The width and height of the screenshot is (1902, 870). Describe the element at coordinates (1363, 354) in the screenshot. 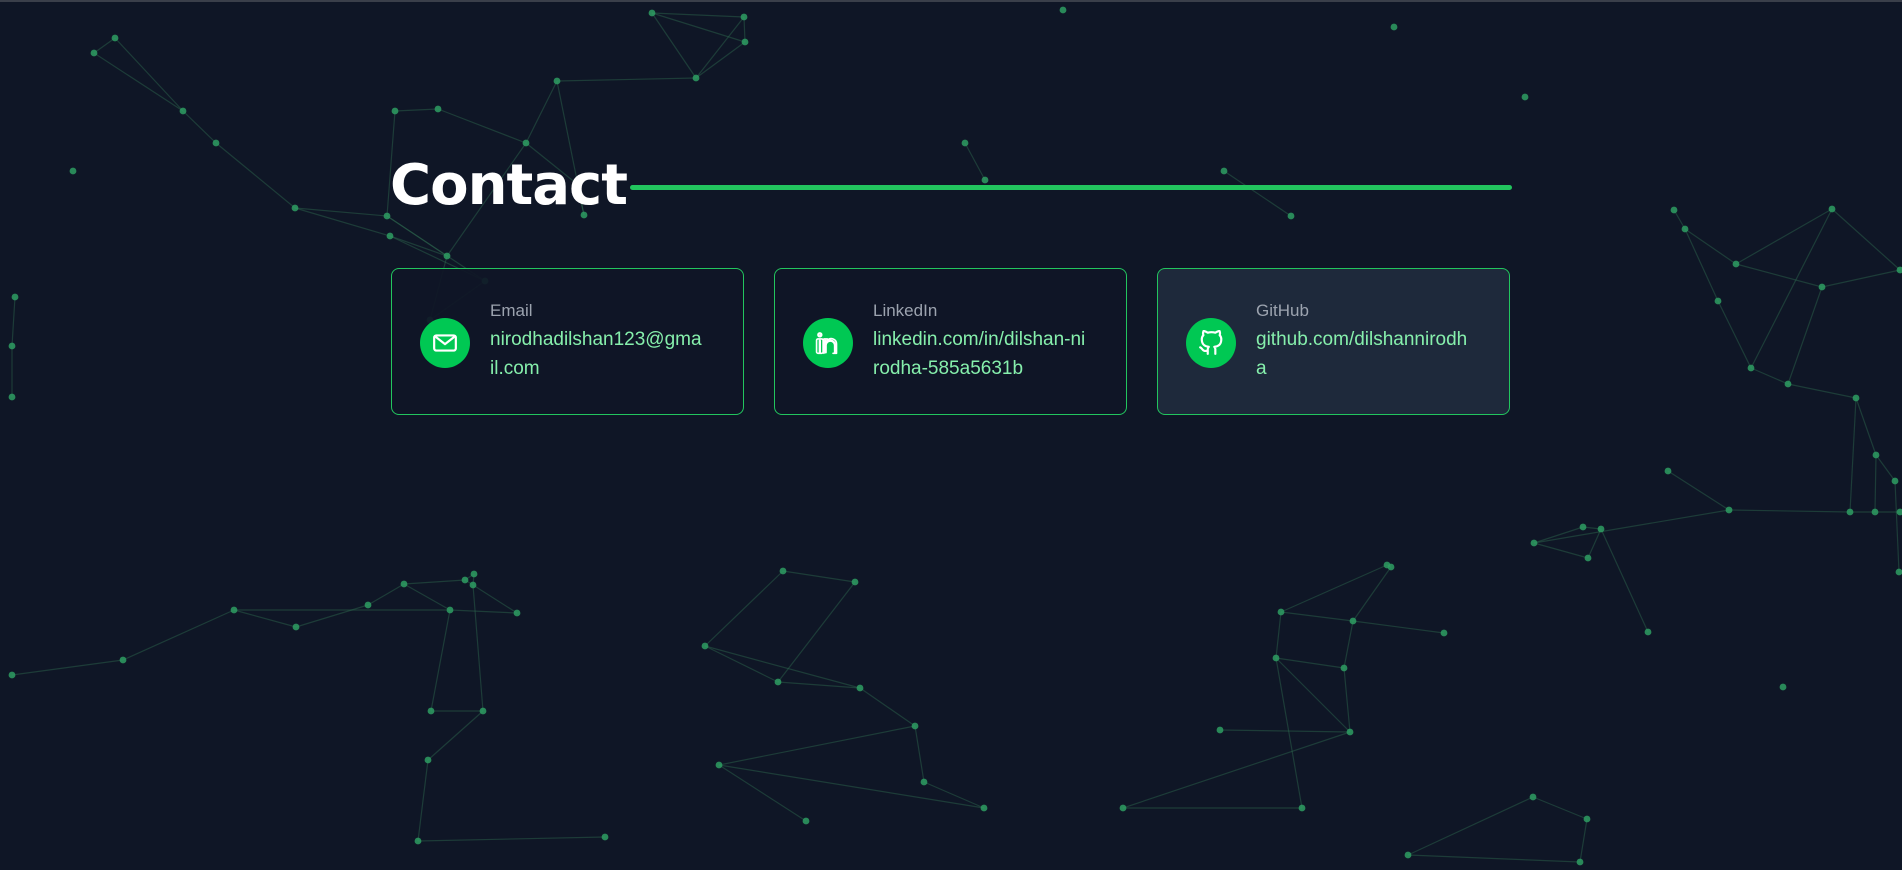

I see `github-link: github.com/dilshannirodha` at that location.